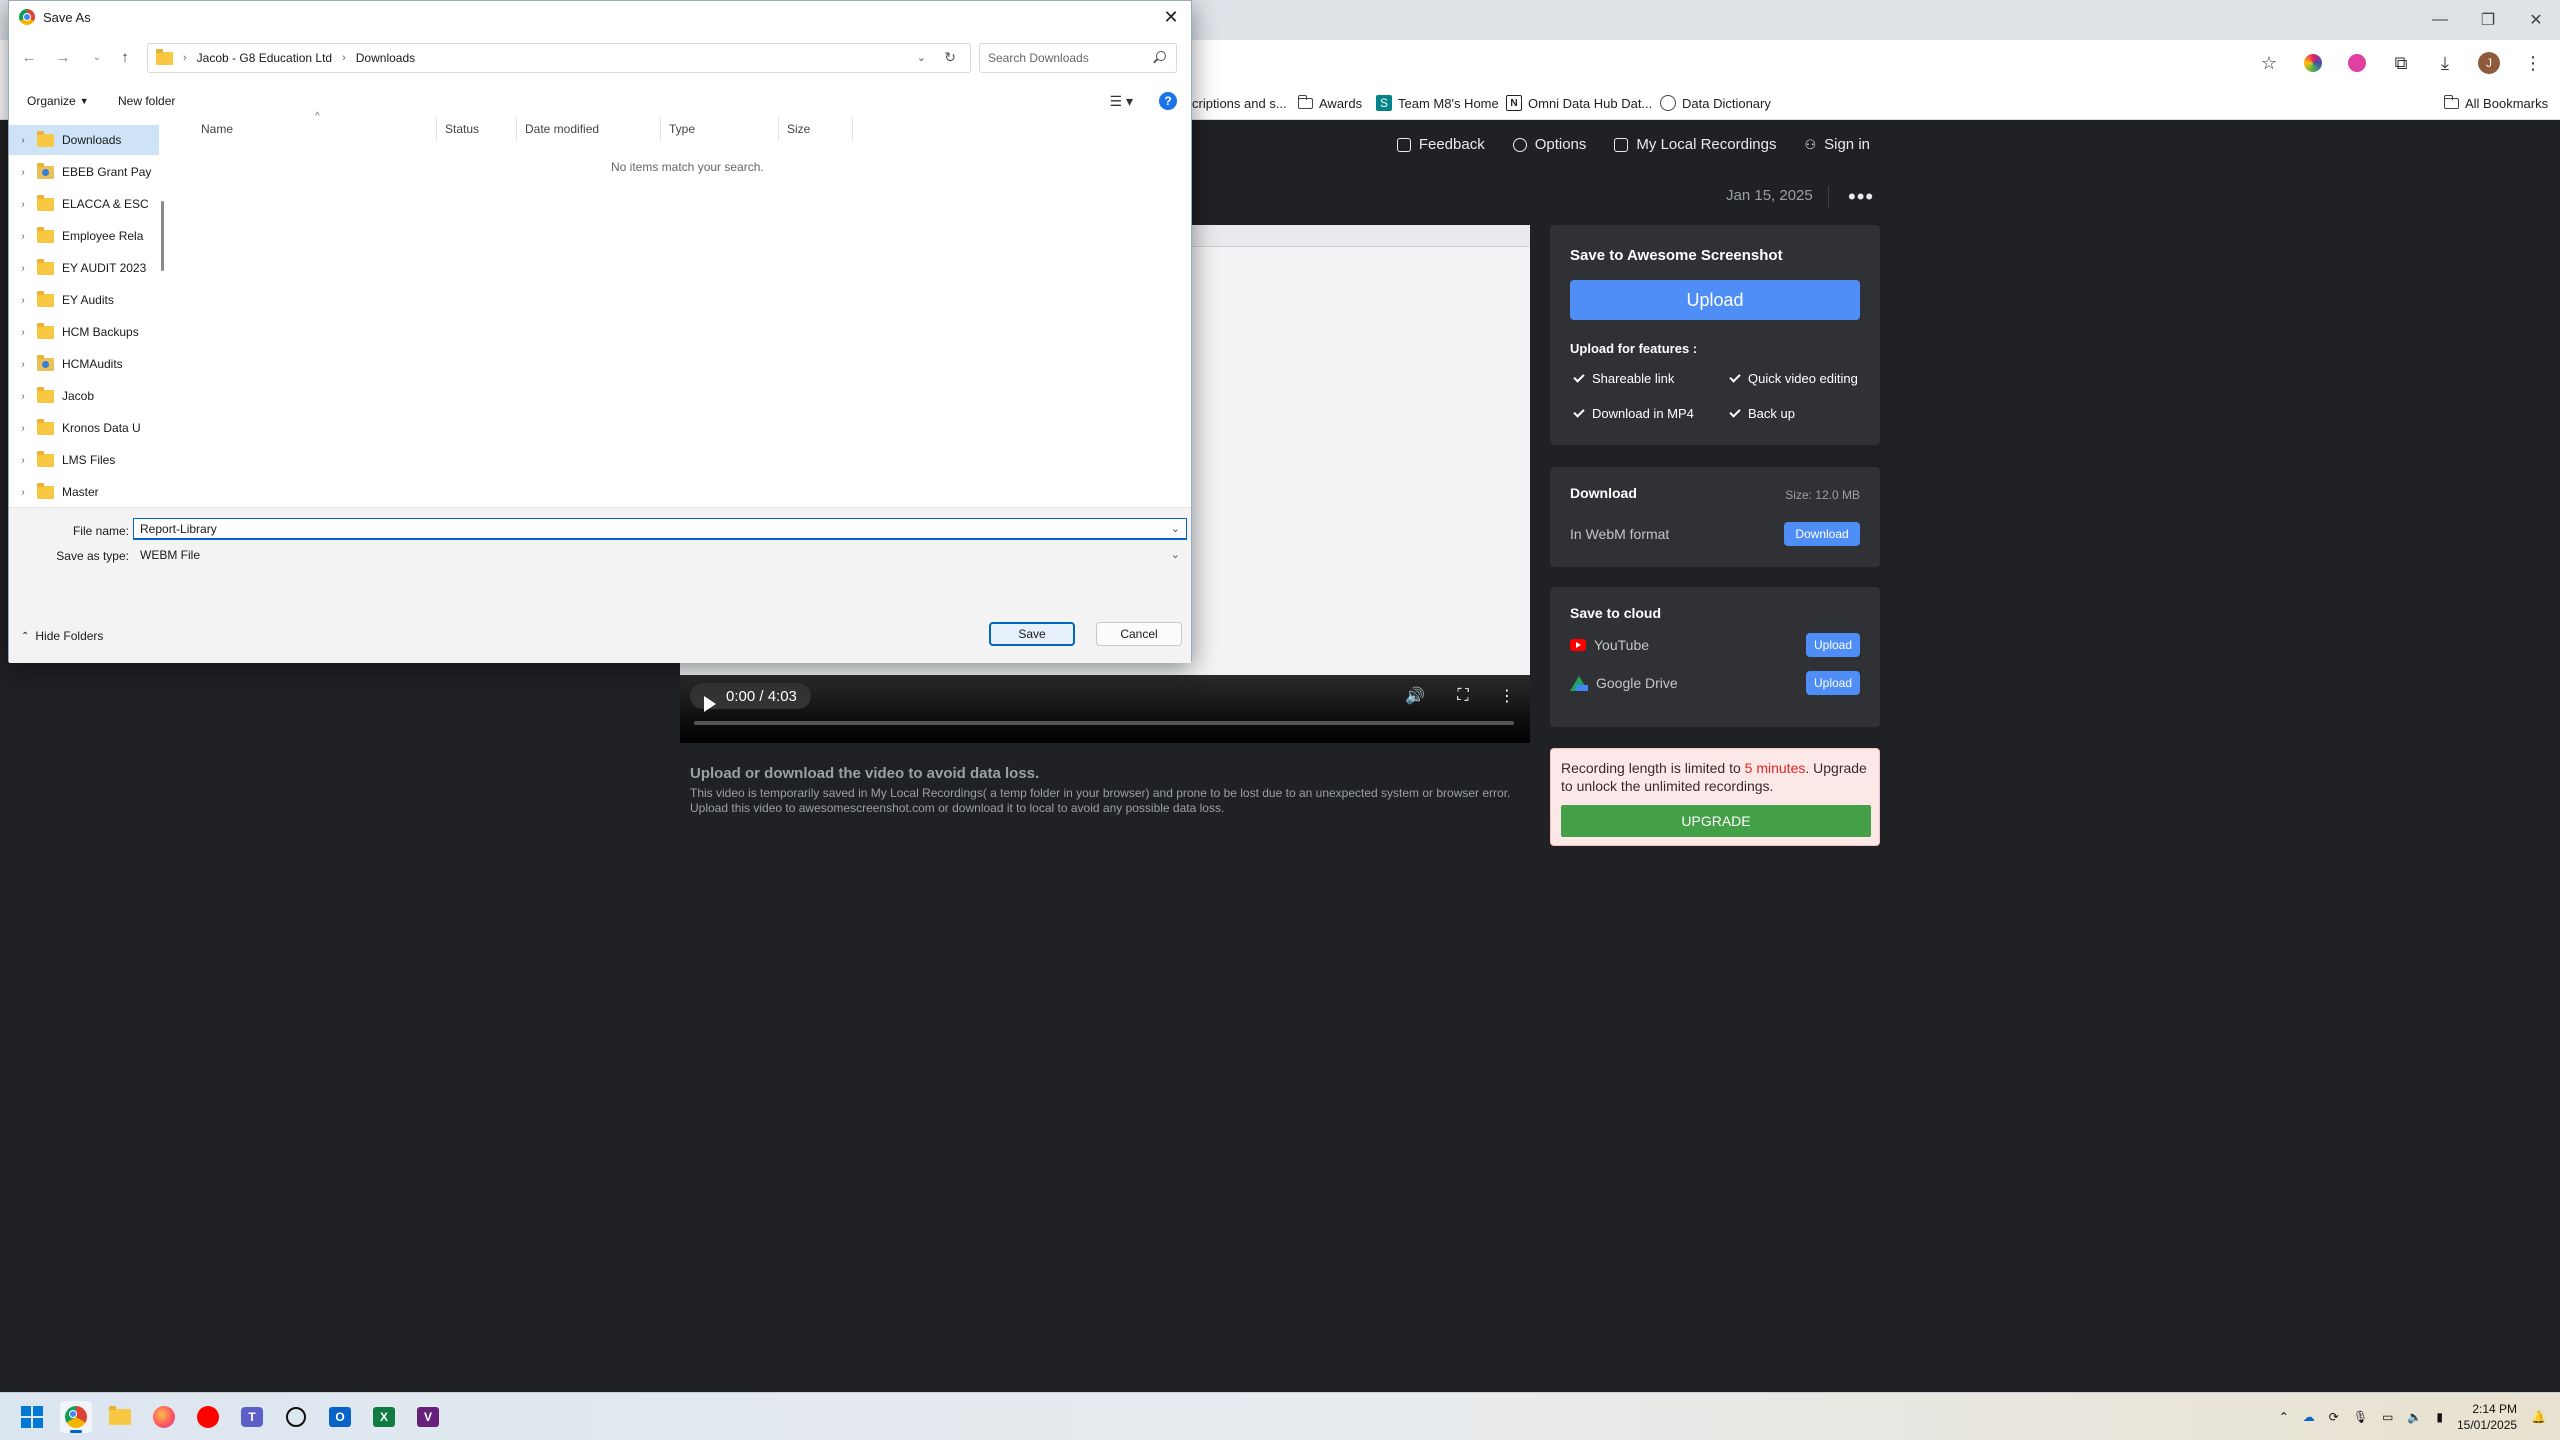 Image resolution: width=2560 pixels, height=1440 pixels. Describe the element at coordinates (1171, 17) in the screenshot. I see `close-dialog-icon: ✕` at that location.